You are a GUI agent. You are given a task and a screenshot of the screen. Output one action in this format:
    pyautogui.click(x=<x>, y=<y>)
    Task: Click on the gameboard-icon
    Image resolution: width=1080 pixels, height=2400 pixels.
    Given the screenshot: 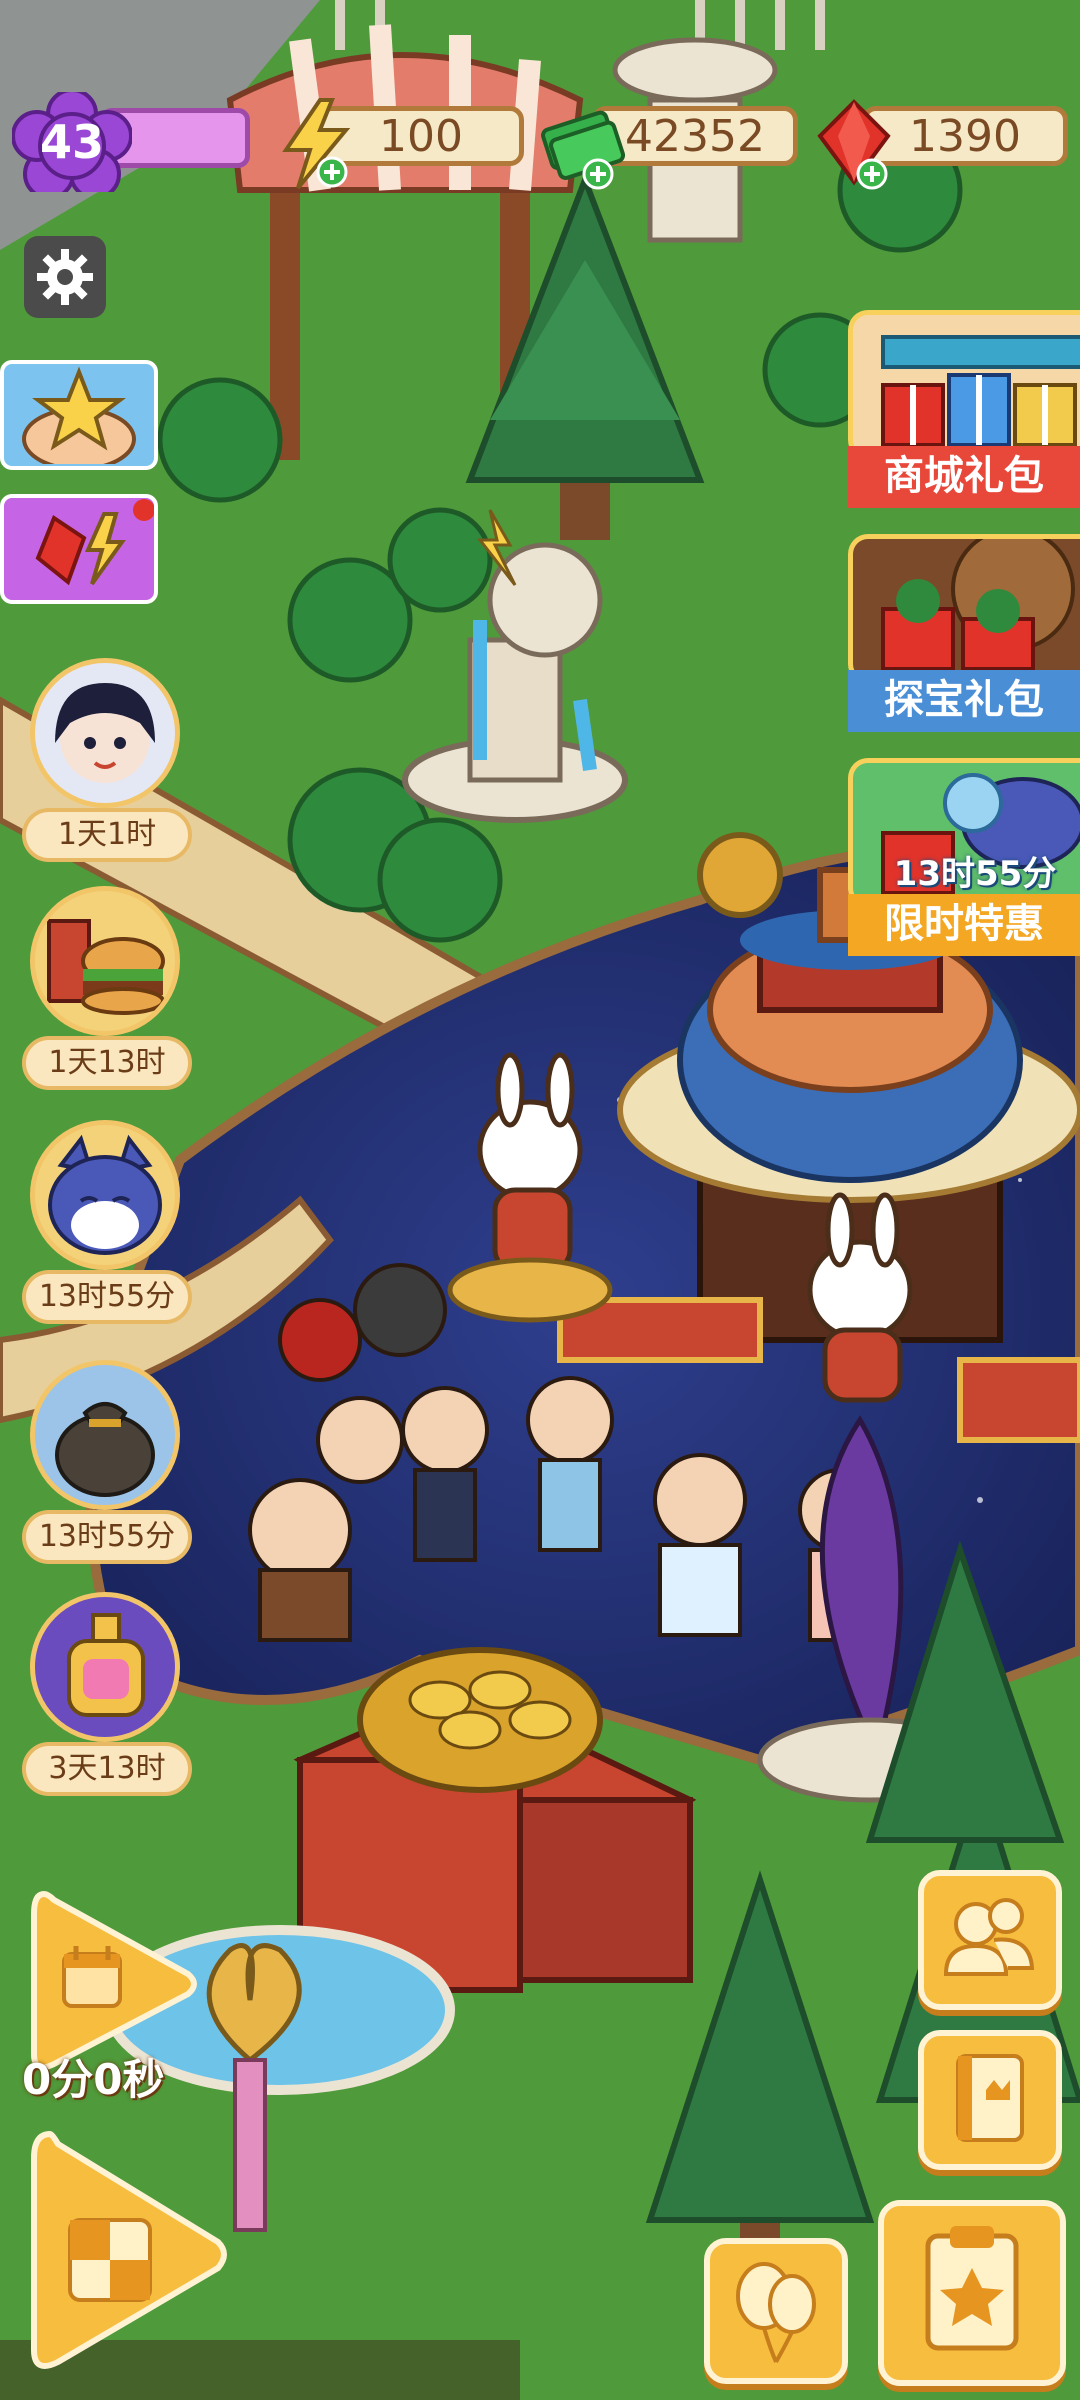 What is the action you would take?
    pyautogui.click(x=110, y=2260)
    